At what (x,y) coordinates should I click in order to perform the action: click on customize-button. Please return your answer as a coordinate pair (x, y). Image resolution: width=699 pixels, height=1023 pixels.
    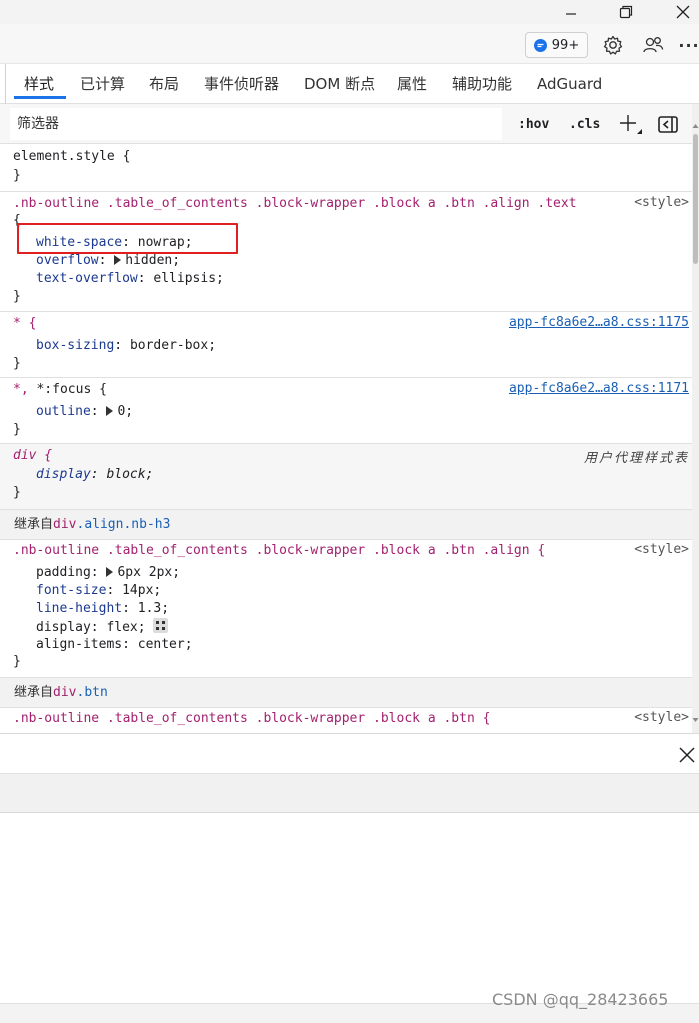
    Looking at the image, I should click on (653, 45).